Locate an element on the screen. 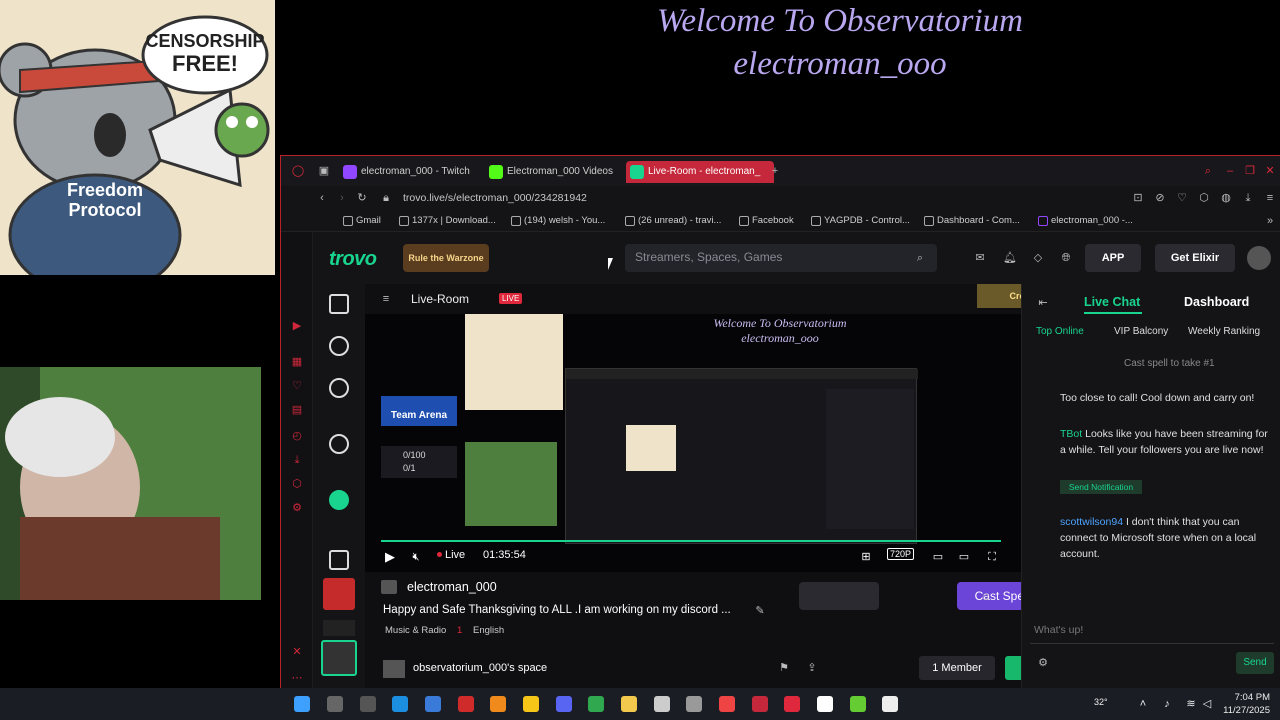 The height and width of the screenshot is (720, 1280). filter-vip-balcony: VIP Balcony is located at coordinates (1141, 331).